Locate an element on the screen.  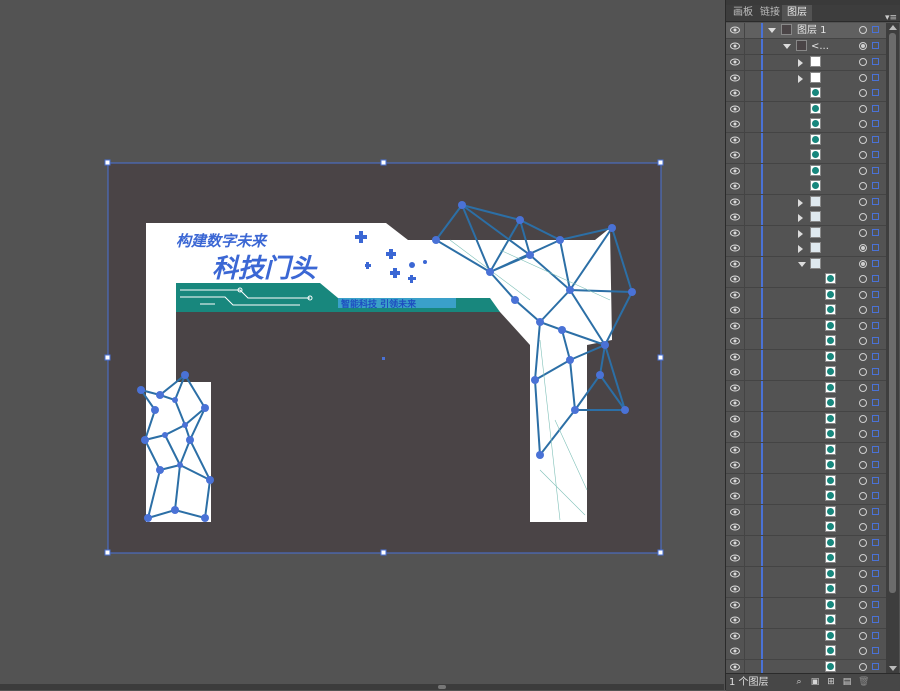
new-layer-icon: ▤ is located at coordinates (847, 682).